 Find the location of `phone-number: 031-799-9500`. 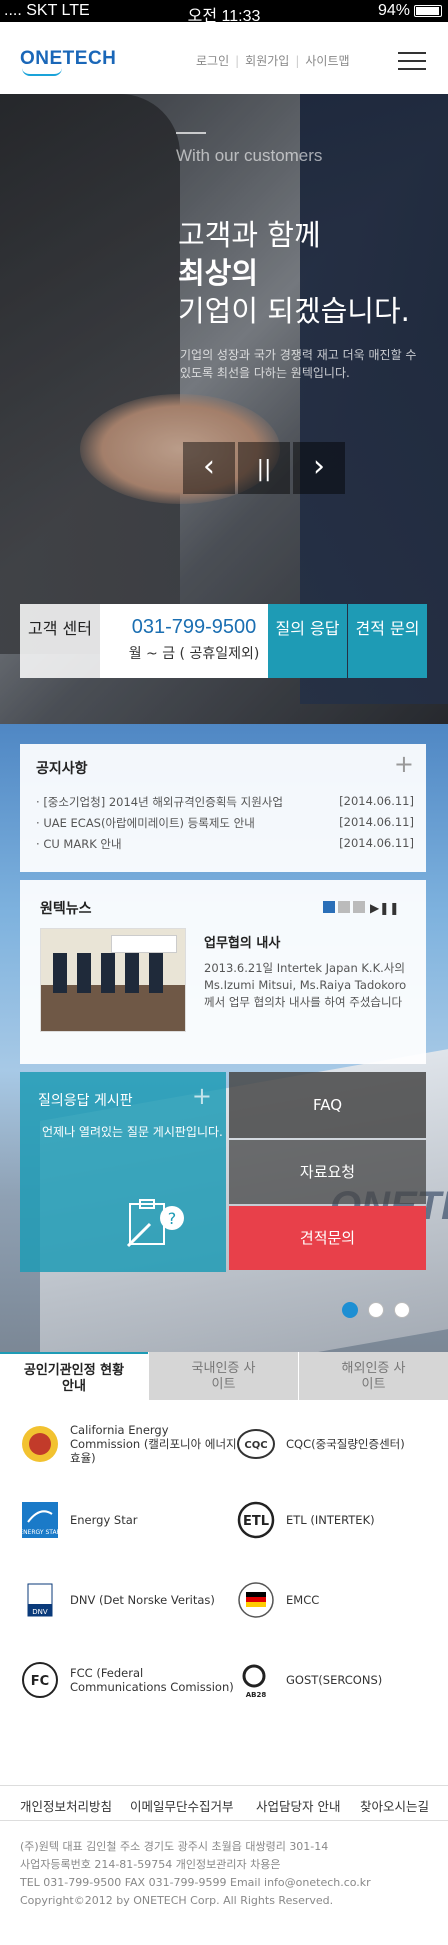

phone-number: 031-799-9500 is located at coordinates (194, 627).